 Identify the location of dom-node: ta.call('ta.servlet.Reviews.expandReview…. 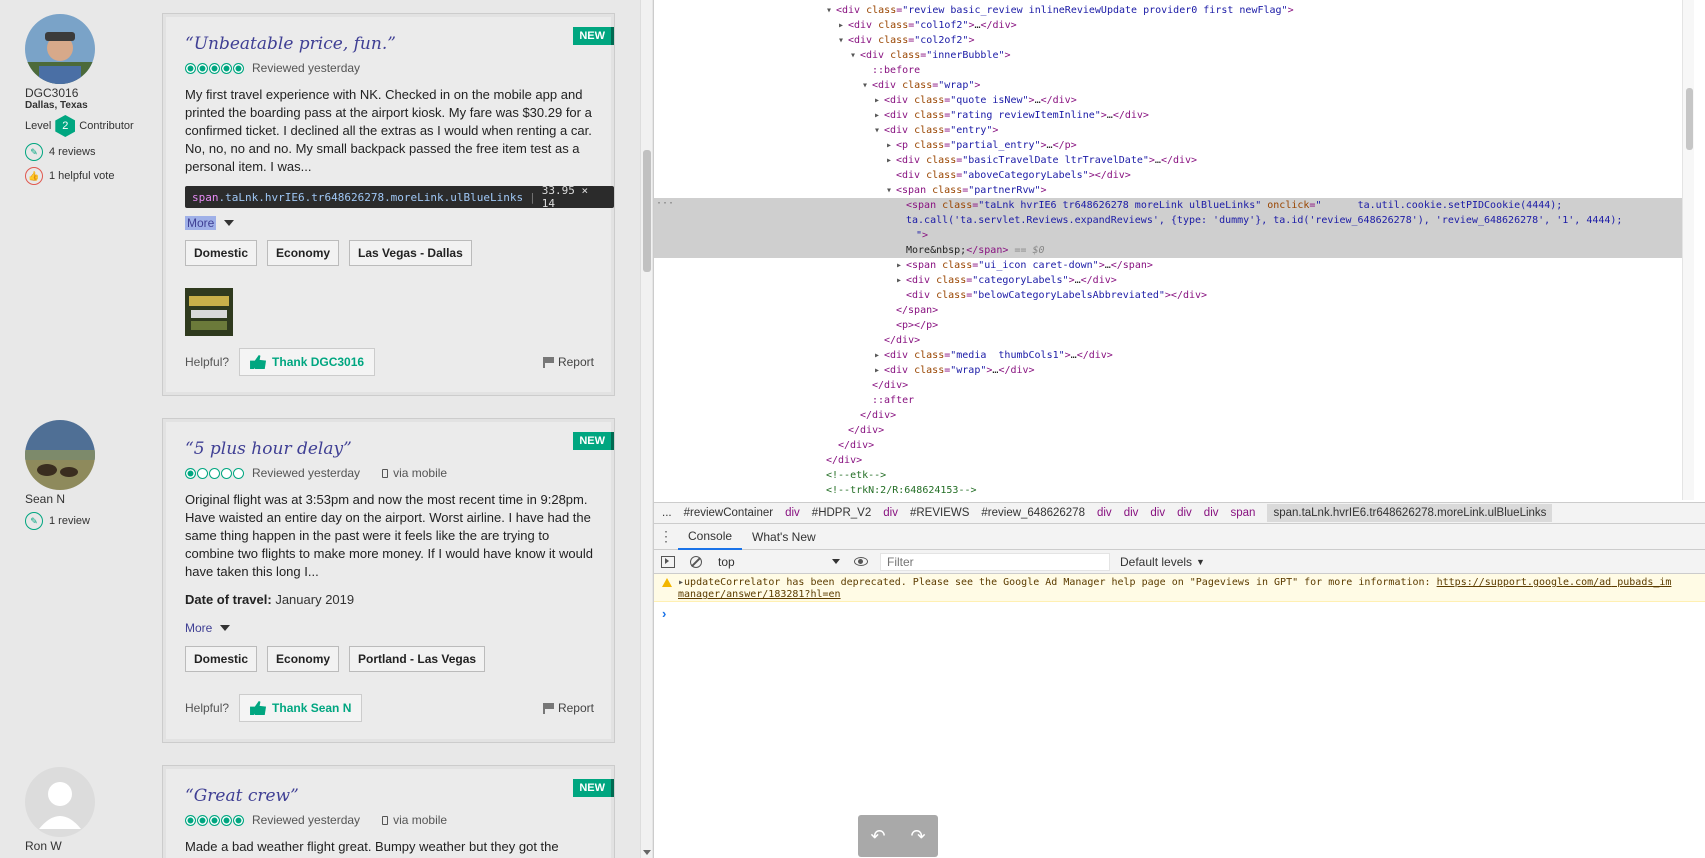
(1300, 220).